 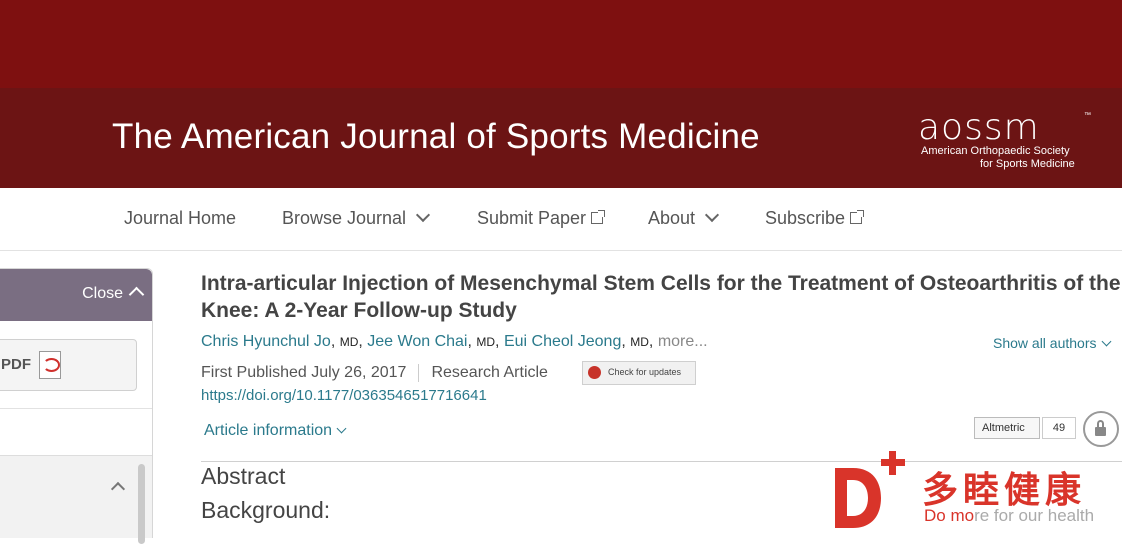 What do you see at coordinates (1059, 428) in the screenshot?
I see `altmetric-score: 49` at bounding box center [1059, 428].